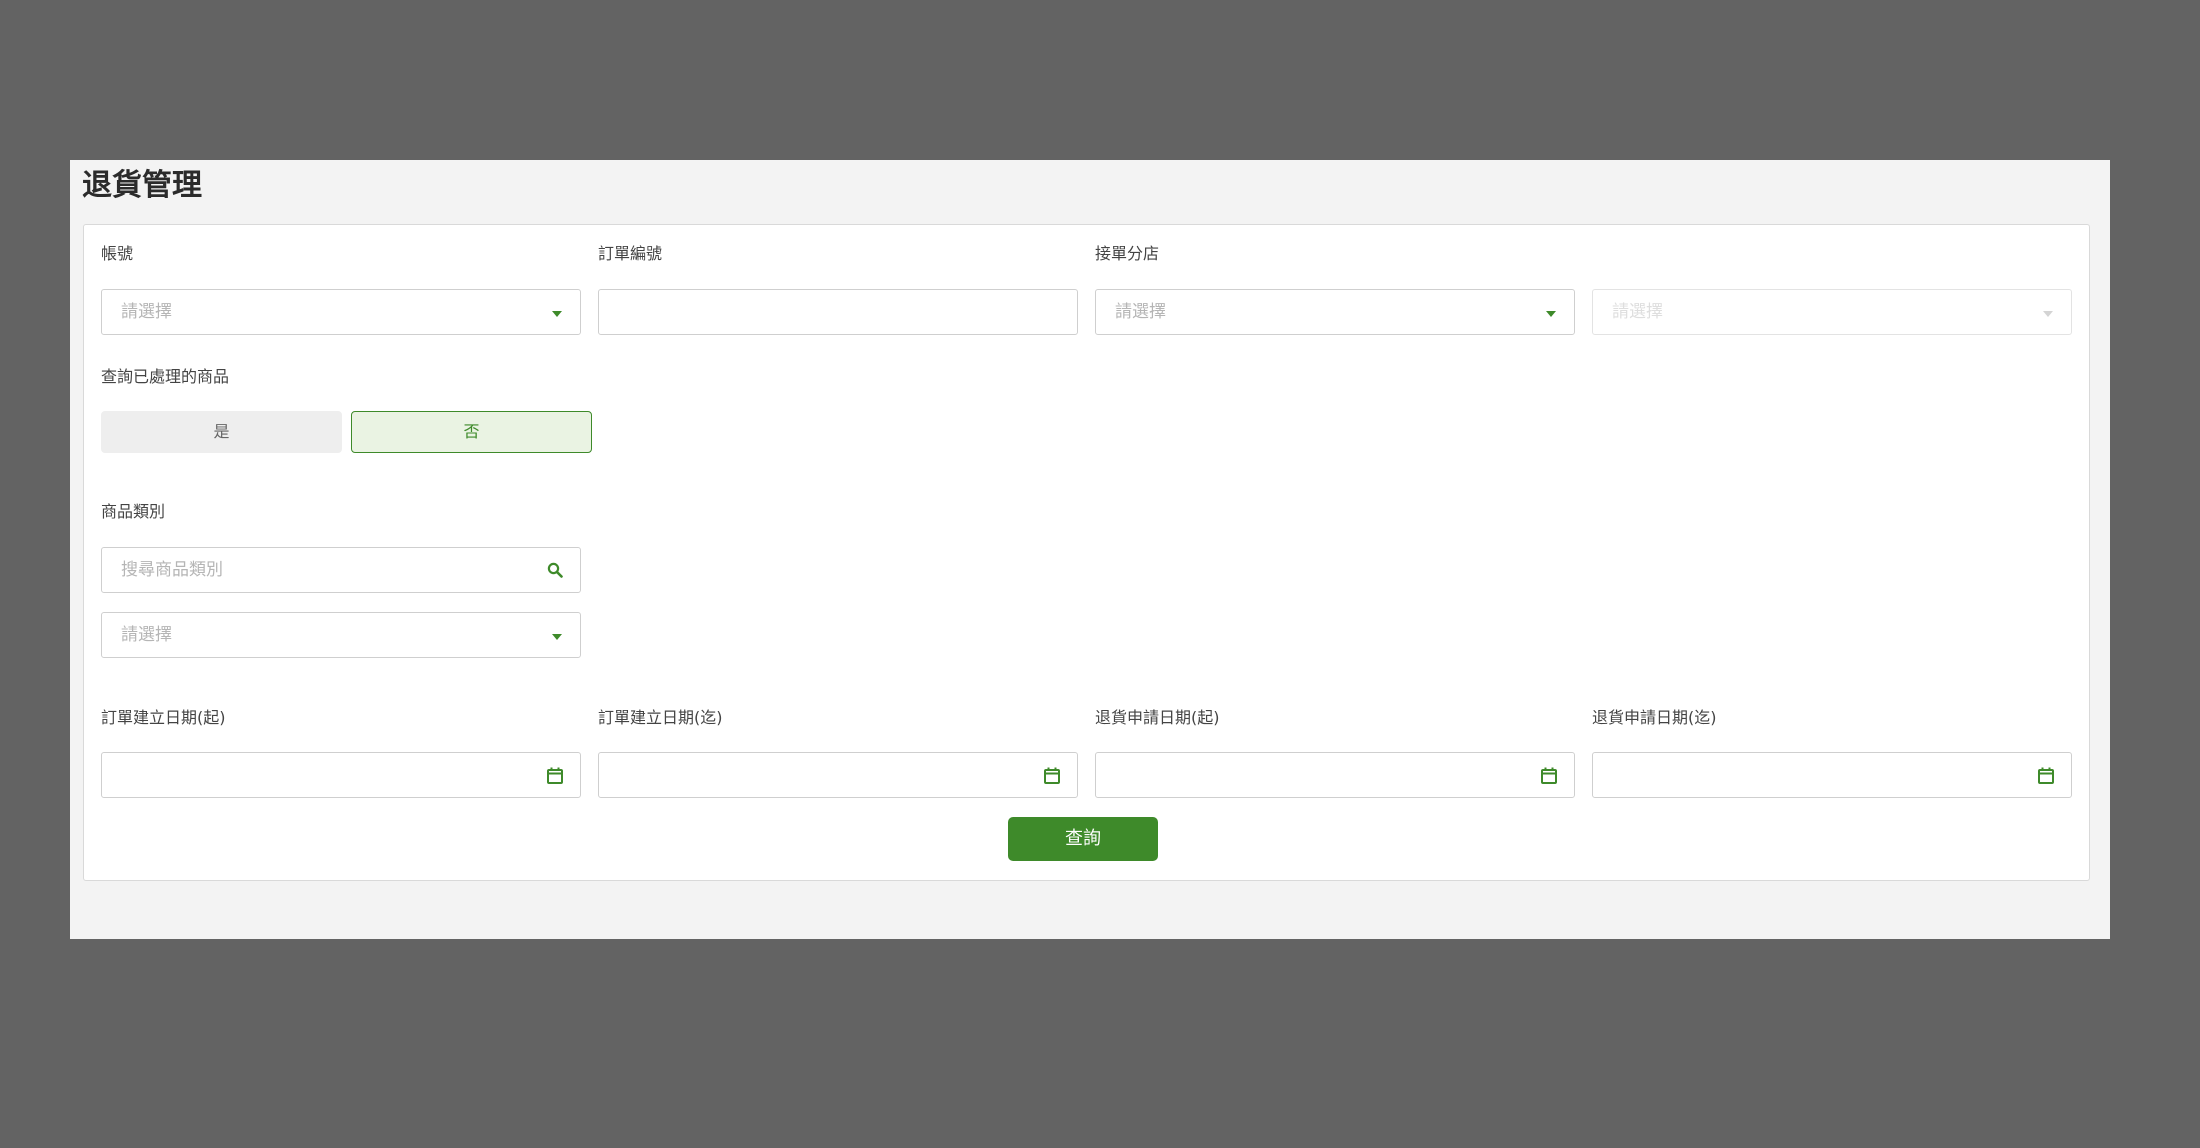 This screenshot has width=2200, height=1148. What do you see at coordinates (172, 570) in the screenshot?
I see `category-search-placeholder: 搜尋商品類別` at bounding box center [172, 570].